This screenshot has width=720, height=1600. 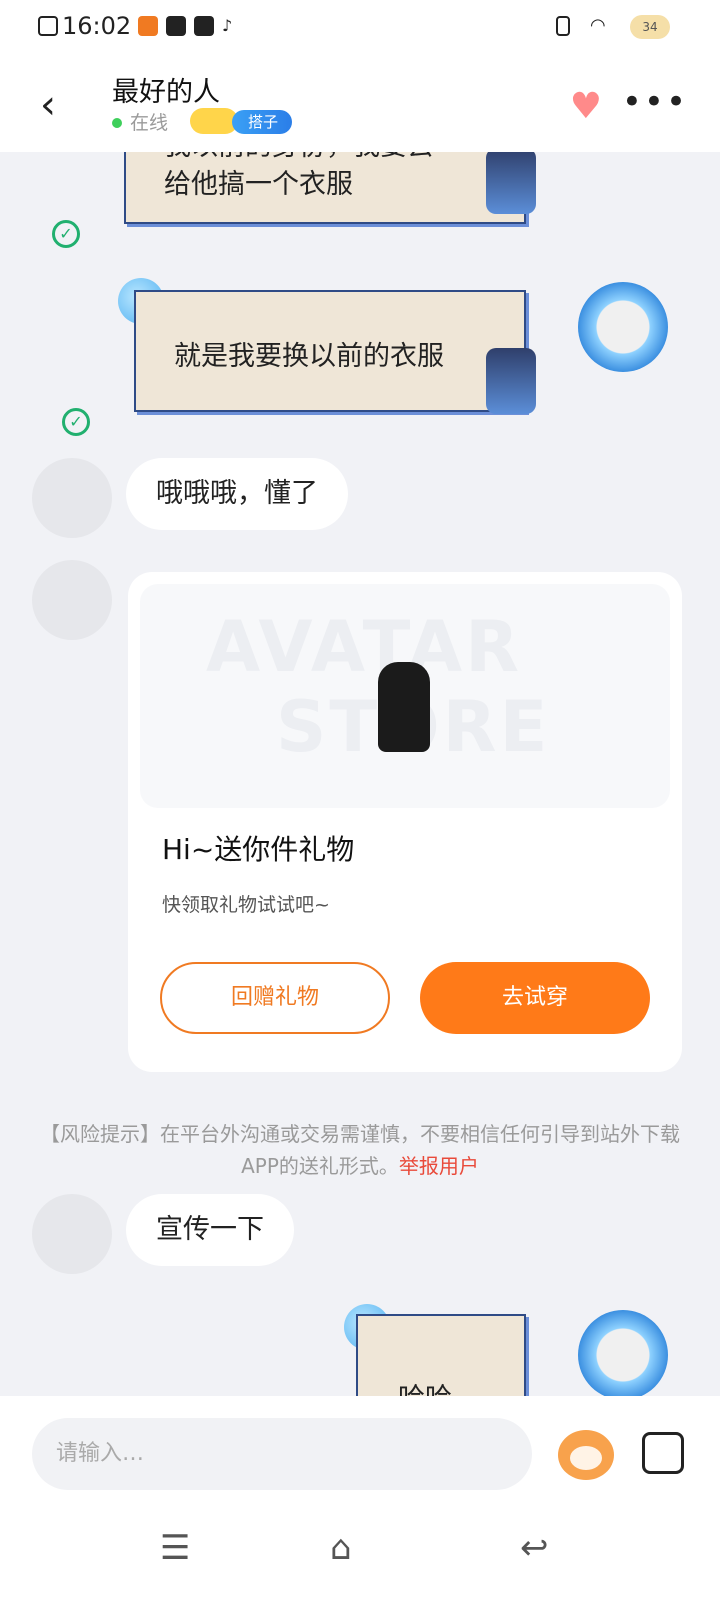 I want to click on fox-emoji-icon, so click(x=586, y=1455).